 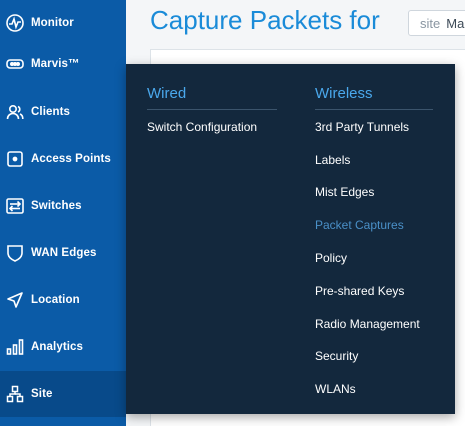 I want to click on sidebar-item-access-points: Access Points, so click(x=63, y=159).